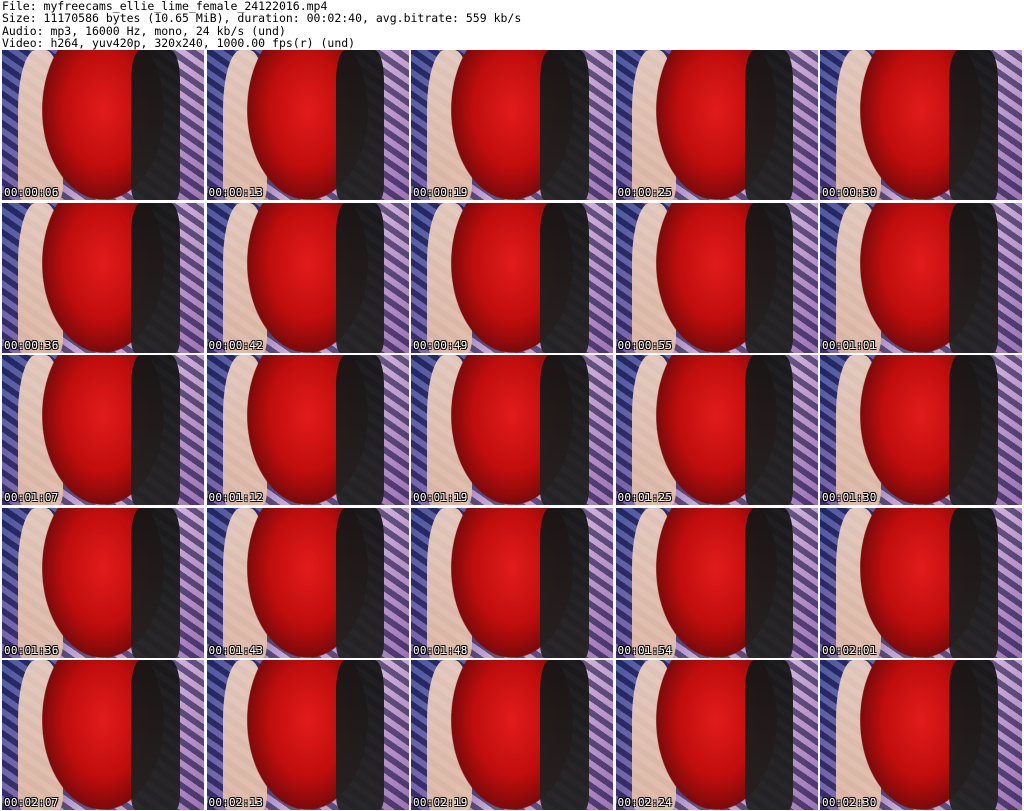  I want to click on video-thumbnail: 00:01:19, so click(512, 430).